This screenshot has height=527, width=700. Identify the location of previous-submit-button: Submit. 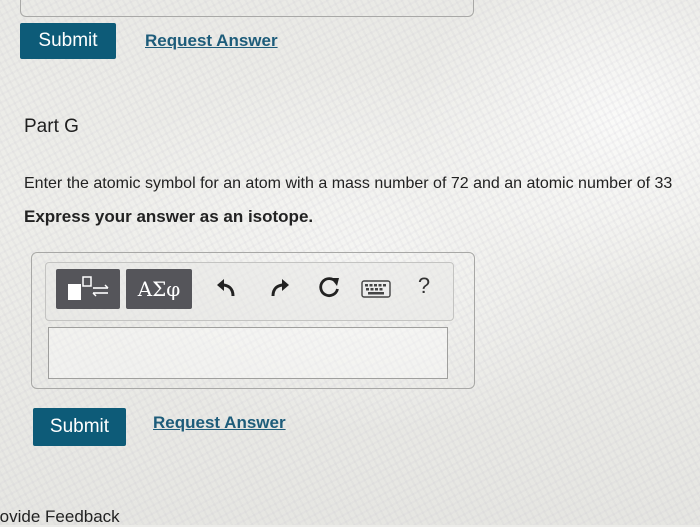
(68, 41).